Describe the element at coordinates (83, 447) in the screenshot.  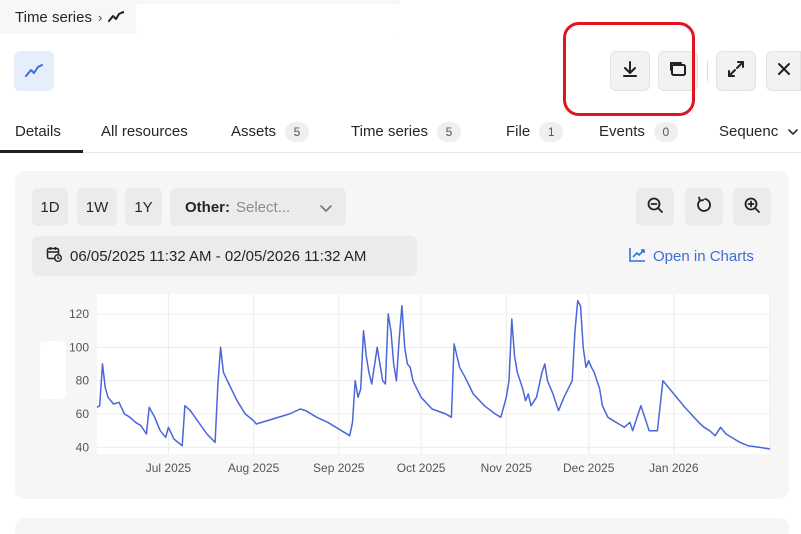
I see `chart-y-tick-label: 40` at that location.